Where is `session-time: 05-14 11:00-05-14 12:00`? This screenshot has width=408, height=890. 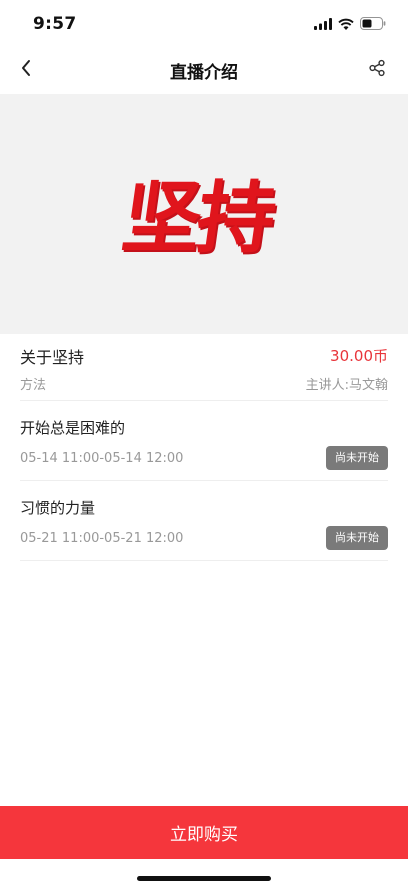
session-time: 05-14 11:00-05-14 12:00 is located at coordinates (102, 458).